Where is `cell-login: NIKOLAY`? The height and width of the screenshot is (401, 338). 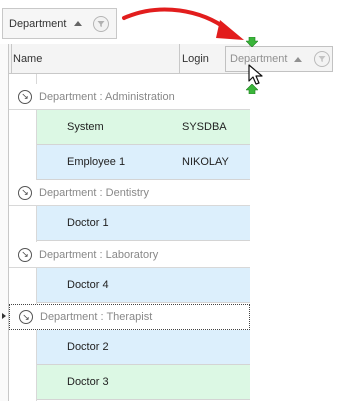 cell-login: NIKOLAY is located at coordinates (205, 162).